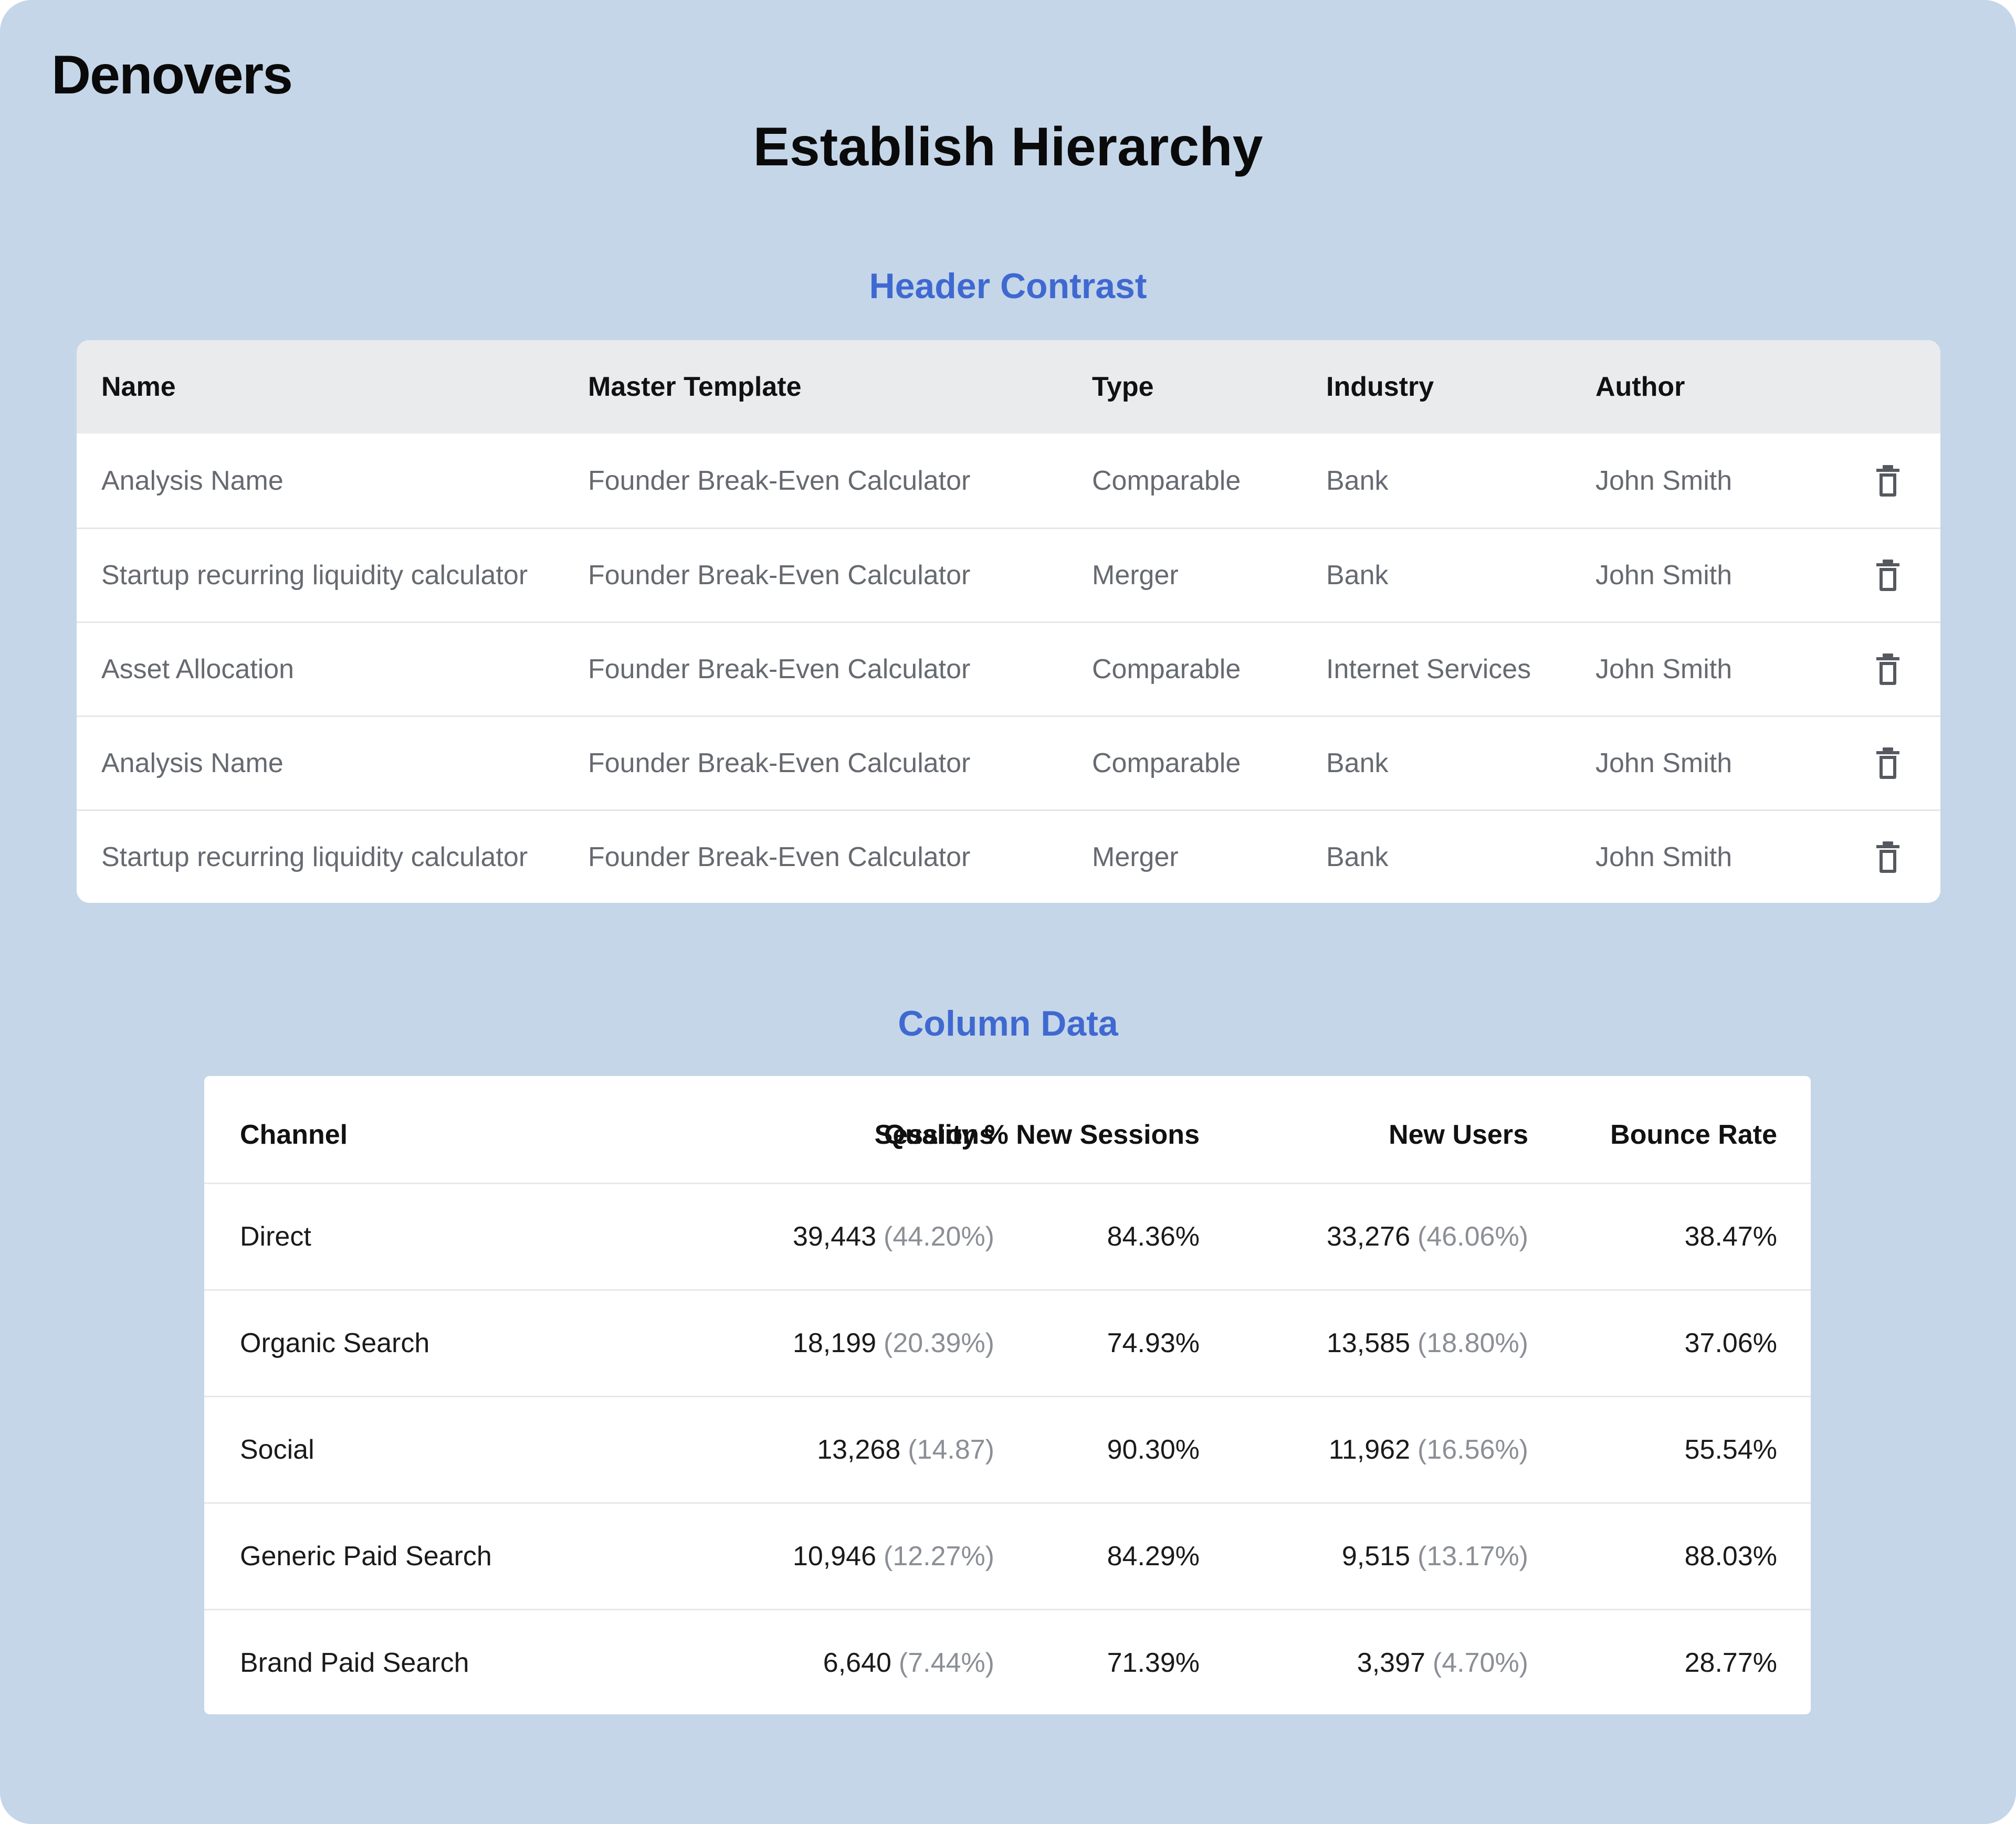 The width and height of the screenshot is (2016, 1824). Describe the element at coordinates (1693, 1129) in the screenshot. I see `column-header-bounce-rate: Bounce Rate` at that location.